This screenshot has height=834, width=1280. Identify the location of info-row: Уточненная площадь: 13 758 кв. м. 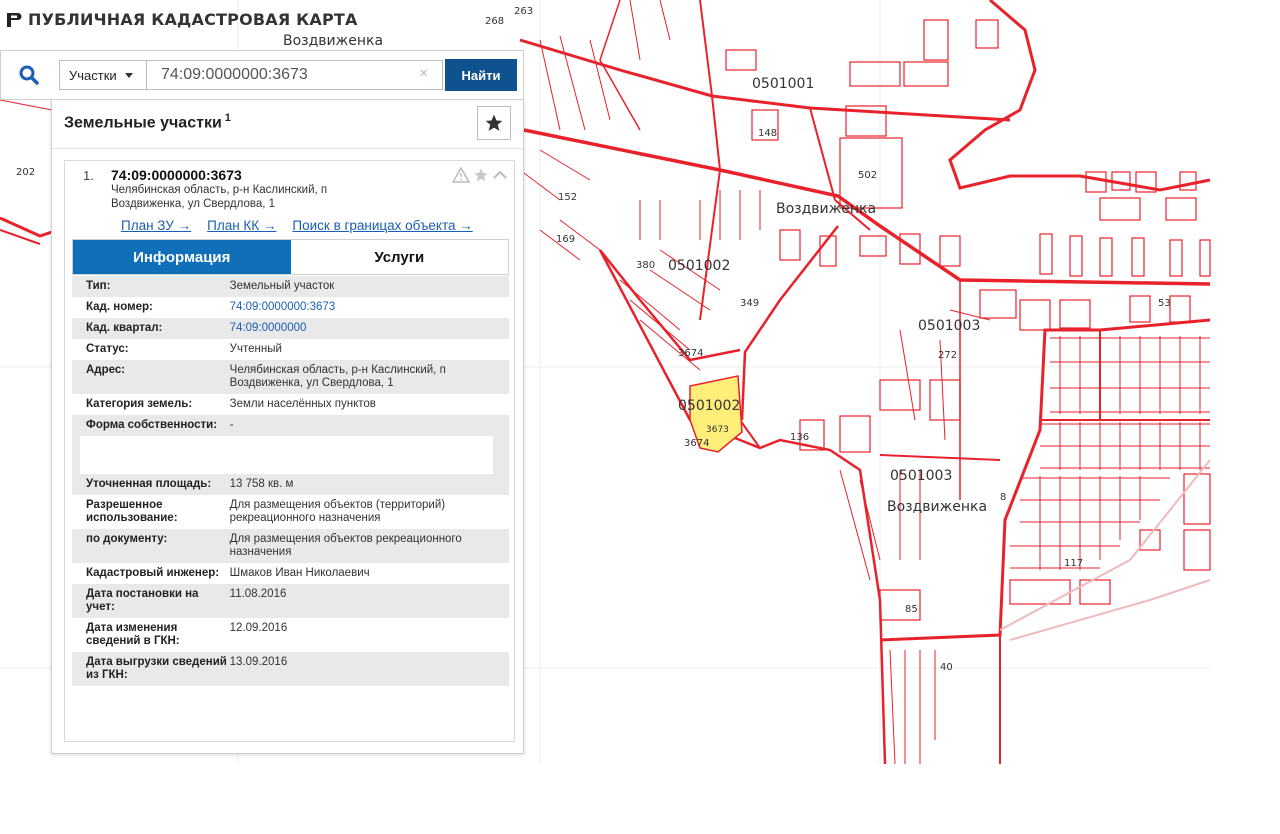
(290, 484).